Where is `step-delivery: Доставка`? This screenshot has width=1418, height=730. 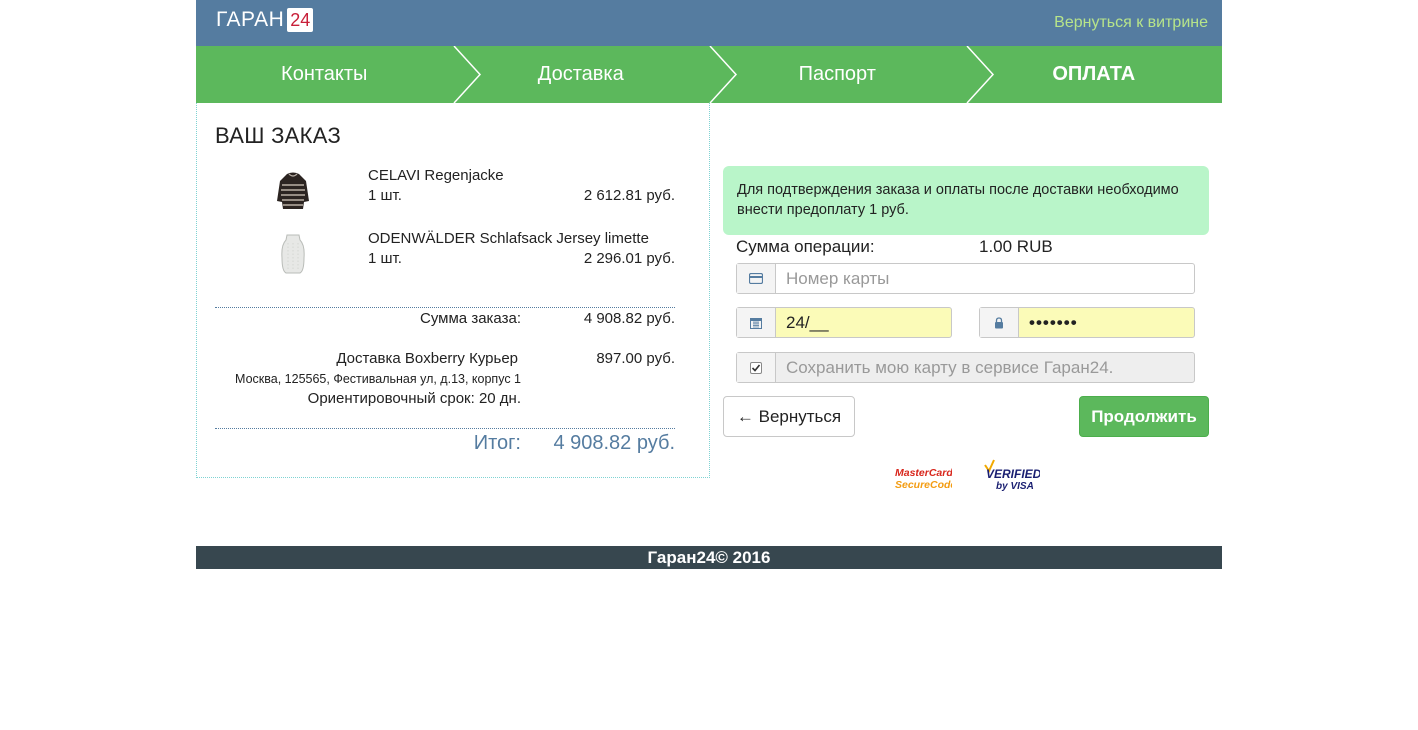 step-delivery: Доставка is located at coordinates (581, 74).